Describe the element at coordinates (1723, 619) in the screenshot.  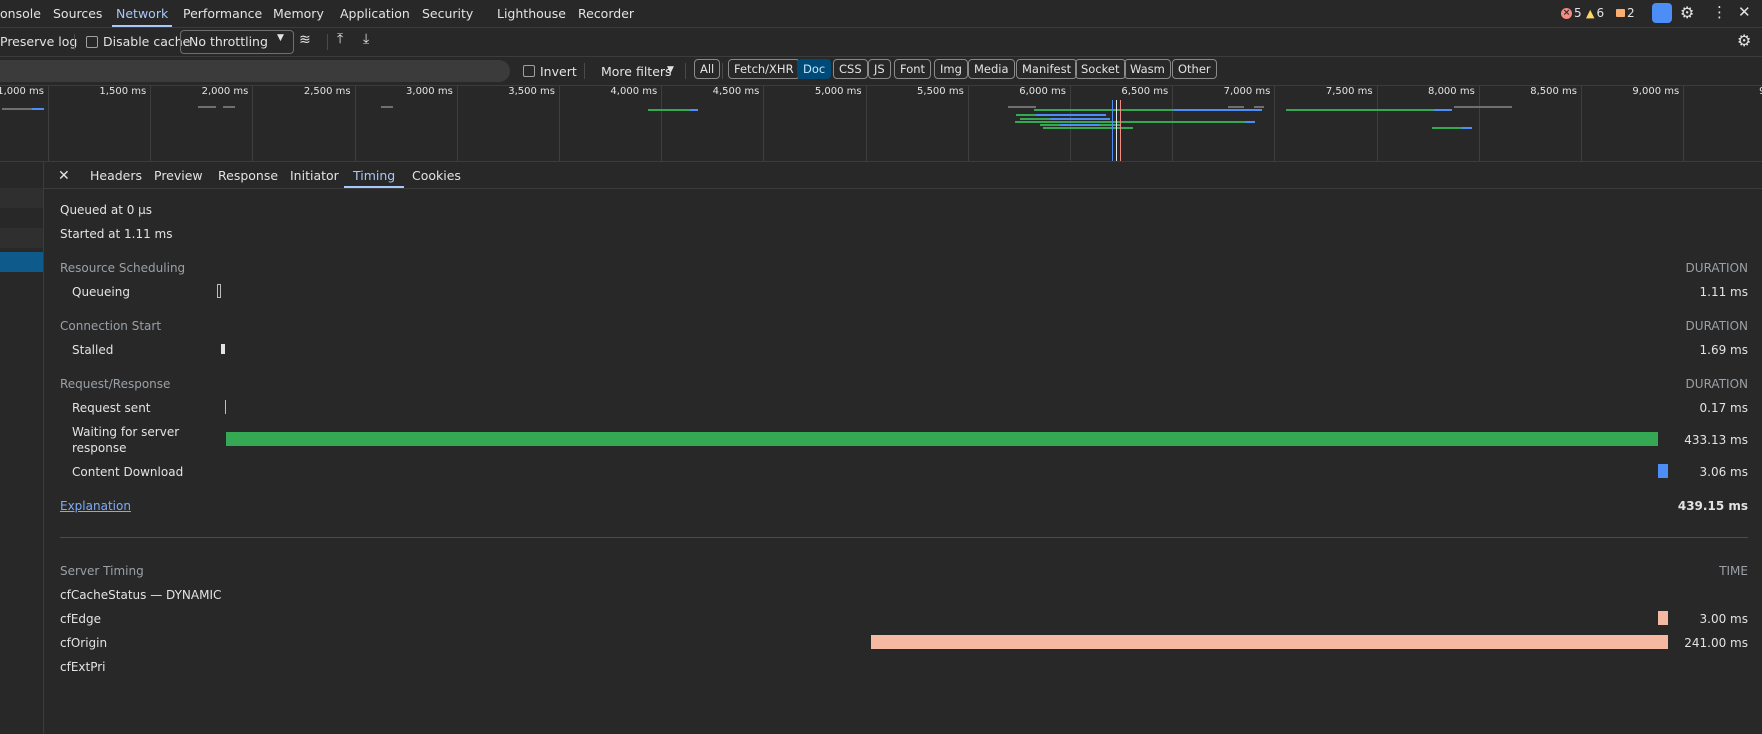
I see `server-timing-value-cfedge: 3.00 ms` at that location.